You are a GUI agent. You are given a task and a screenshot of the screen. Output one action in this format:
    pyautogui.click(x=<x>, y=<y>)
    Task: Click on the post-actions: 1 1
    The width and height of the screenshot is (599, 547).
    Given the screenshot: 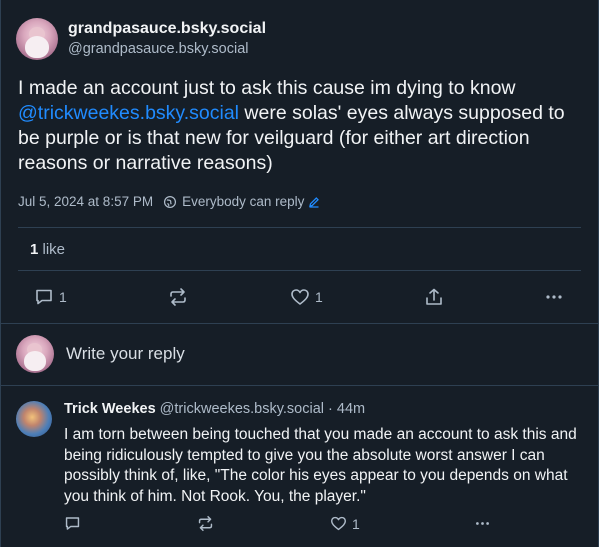 What is the action you would take?
    pyautogui.click(x=300, y=298)
    